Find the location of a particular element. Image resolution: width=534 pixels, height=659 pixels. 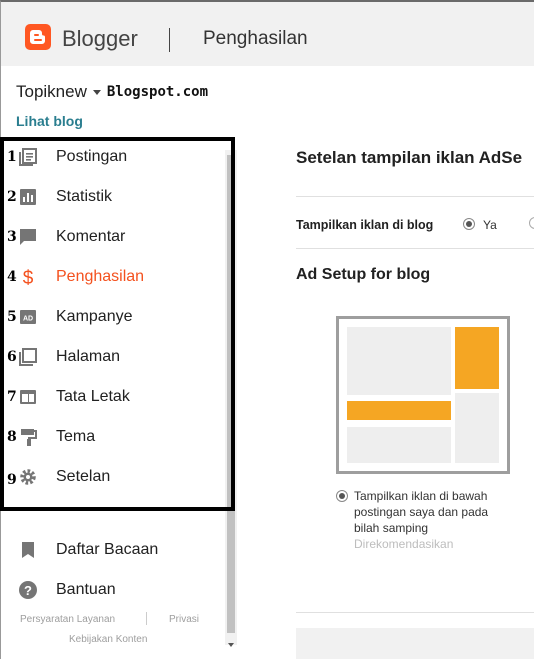

show-ads-yes-label: Ya is located at coordinates (490, 225).